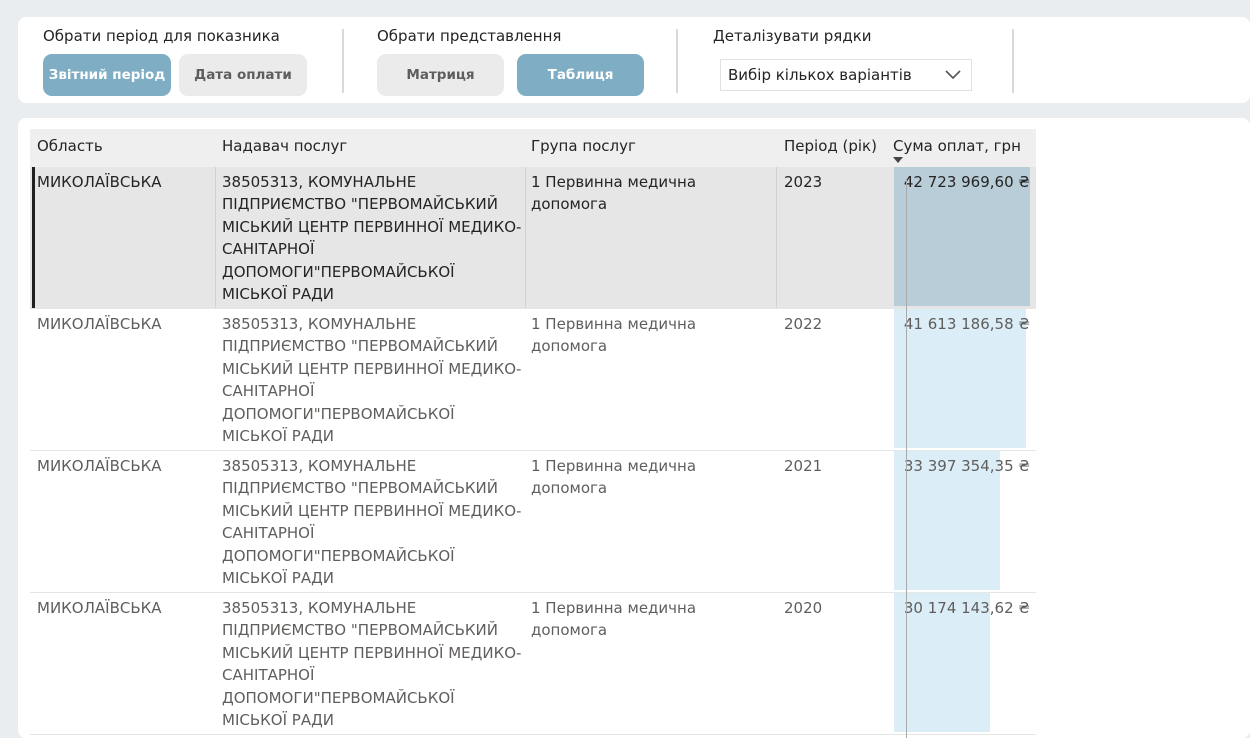  Describe the element at coordinates (803, 182) in the screenshot. I see `cell-period: 2023` at that location.